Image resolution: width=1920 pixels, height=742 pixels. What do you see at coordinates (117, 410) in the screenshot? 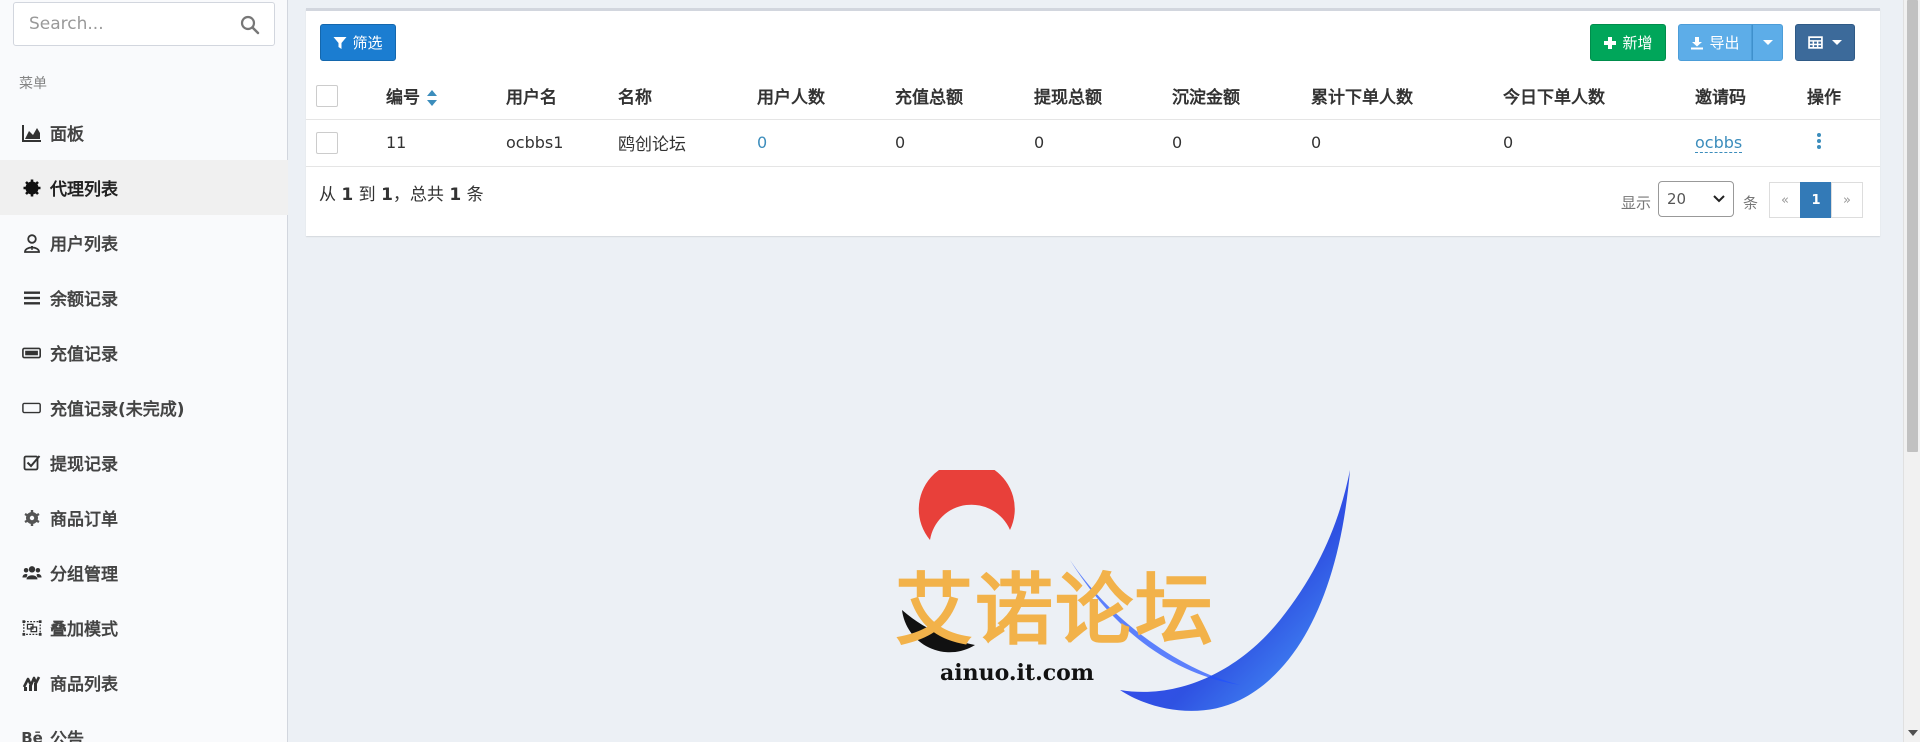
I see `sidebar-item-label: 充值记录(未完成)` at bounding box center [117, 410].